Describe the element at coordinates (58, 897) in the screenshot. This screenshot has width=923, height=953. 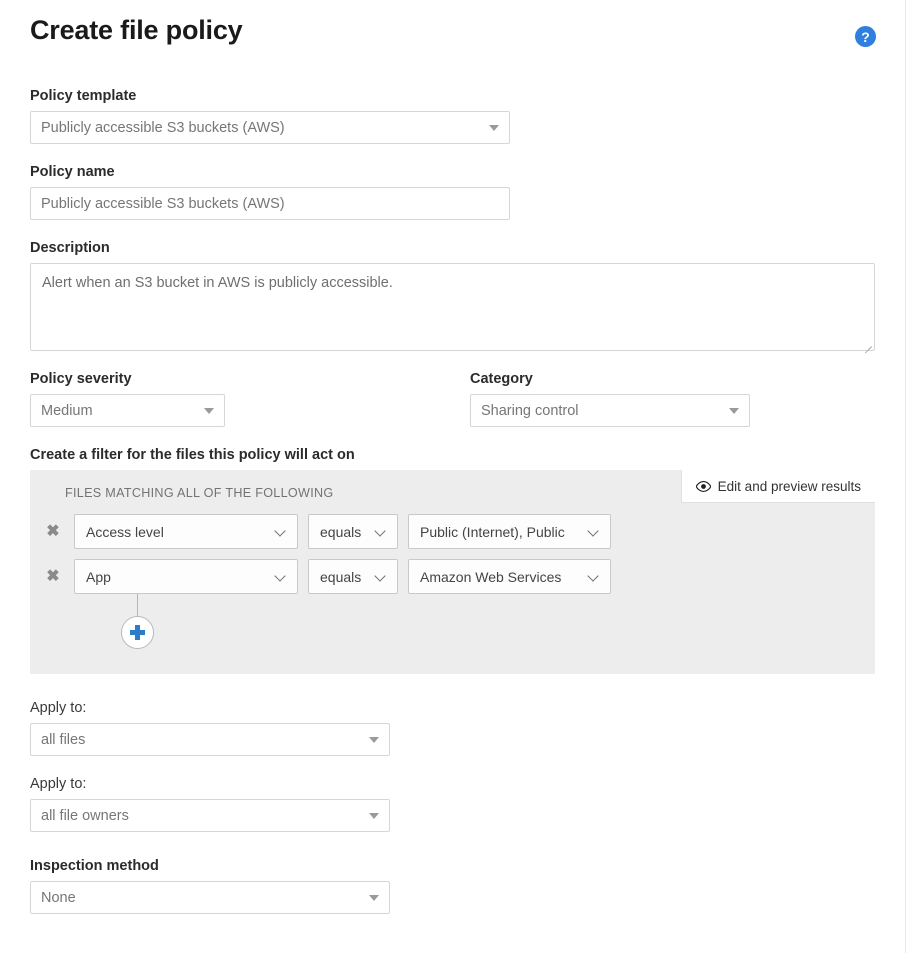
I see `inspection-method-value: None` at that location.